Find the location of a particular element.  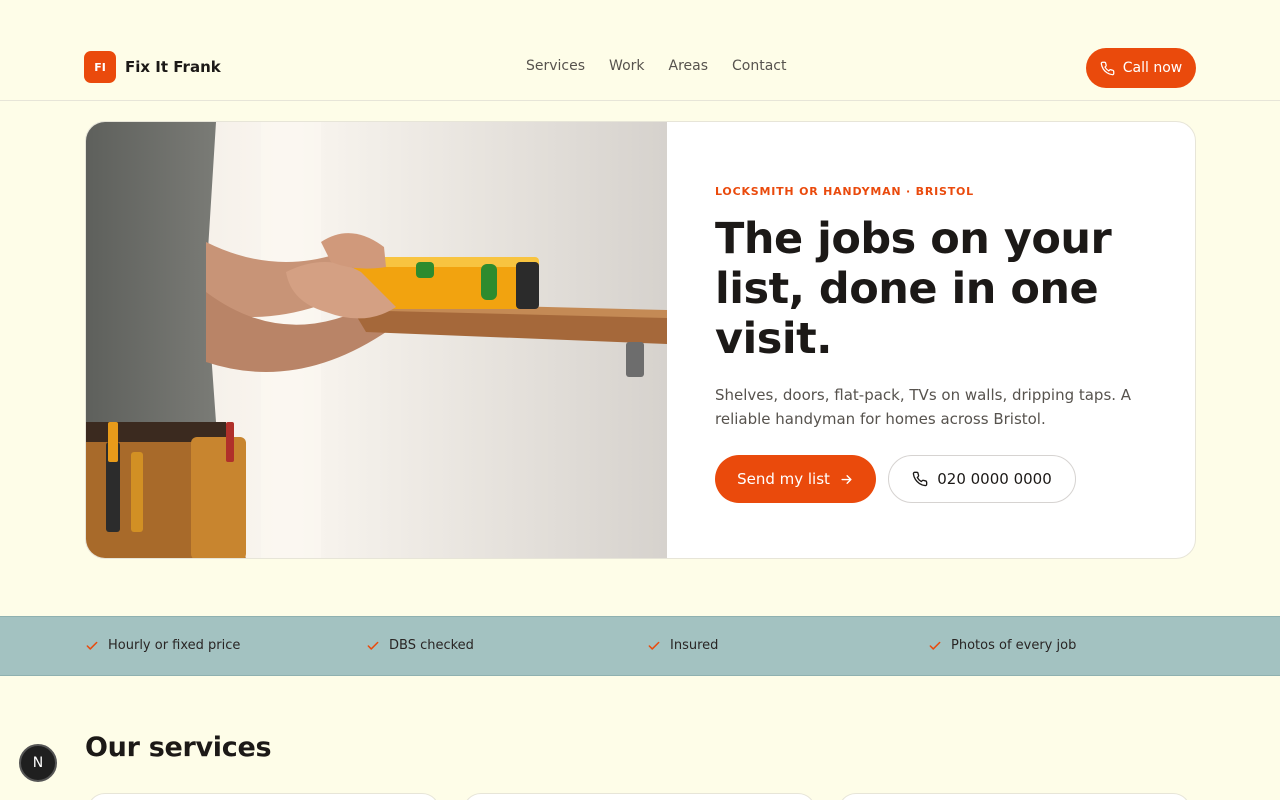

nav-item-contact: Contact is located at coordinates (759, 66).